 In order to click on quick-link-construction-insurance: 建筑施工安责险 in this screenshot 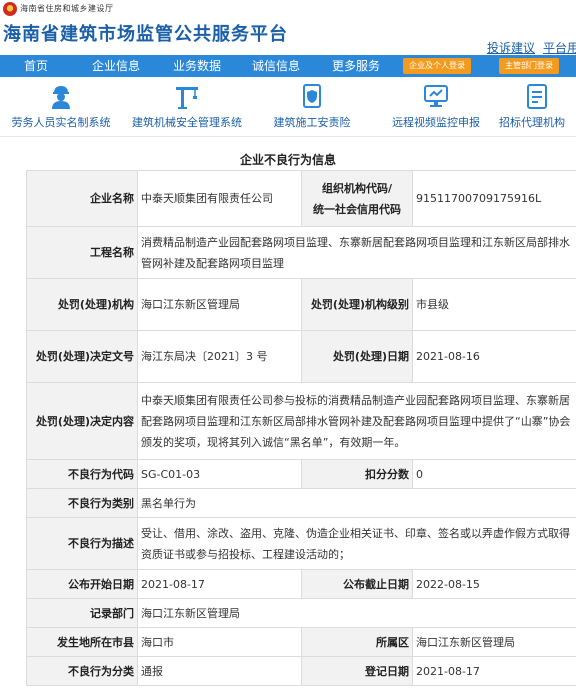, I will do `click(312, 107)`.